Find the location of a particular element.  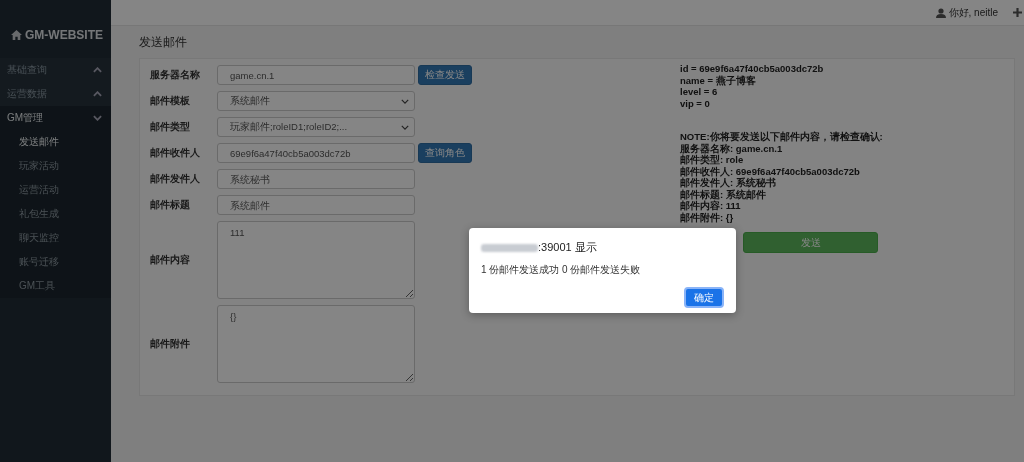

field-label: 邮件标题 is located at coordinates (170, 205).